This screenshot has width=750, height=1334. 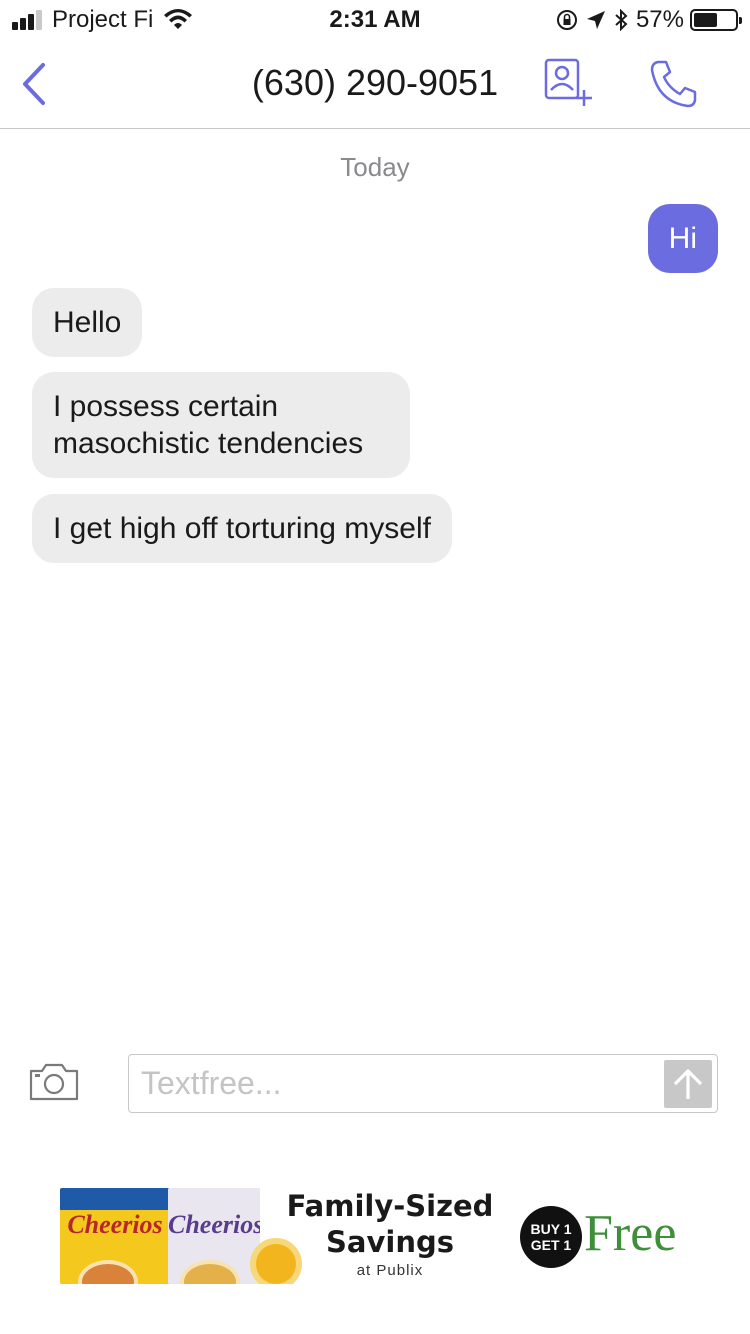 What do you see at coordinates (630, 1233) in the screenshot?
I see `ad-offer: Free` at bounding box center [630, 1233].